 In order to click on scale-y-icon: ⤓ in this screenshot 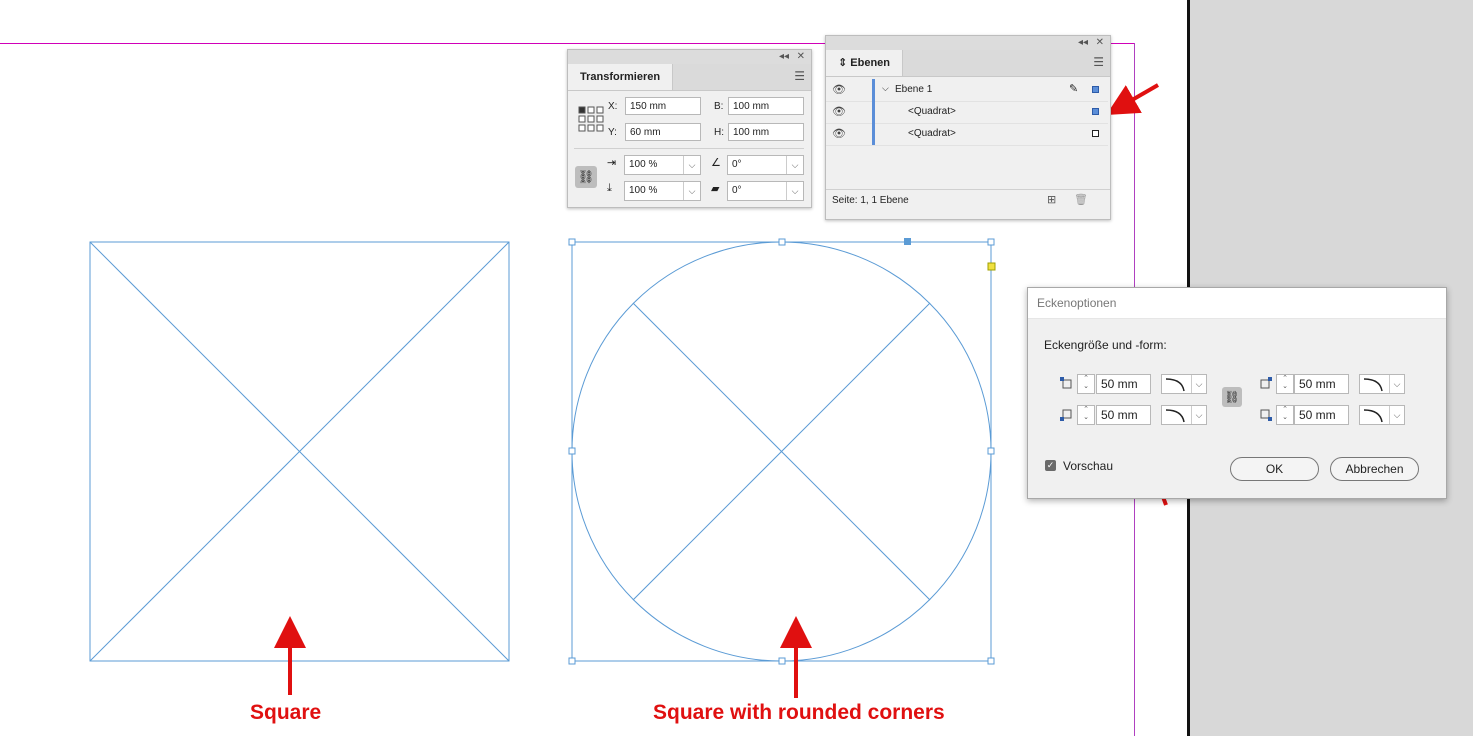, I will do `click(609, 188)`.